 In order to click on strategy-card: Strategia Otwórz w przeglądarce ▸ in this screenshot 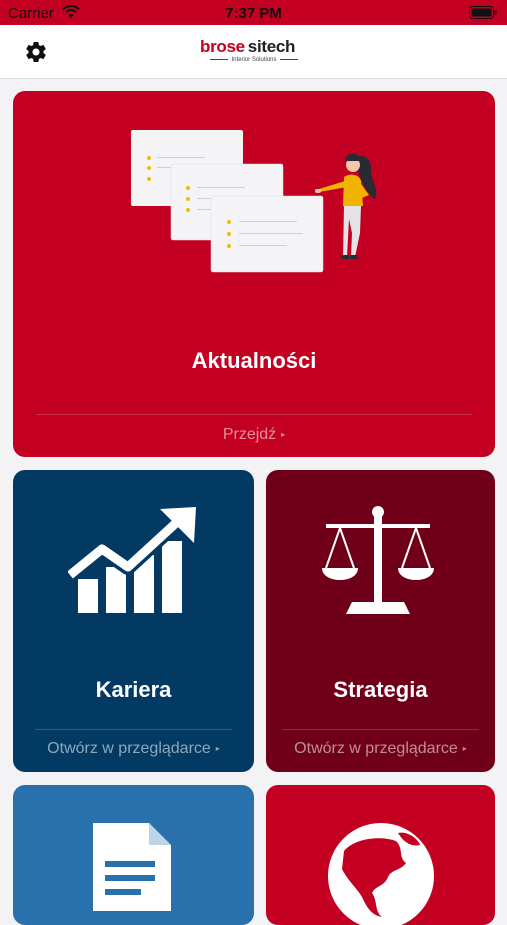, I will do `click(380, 621)`.